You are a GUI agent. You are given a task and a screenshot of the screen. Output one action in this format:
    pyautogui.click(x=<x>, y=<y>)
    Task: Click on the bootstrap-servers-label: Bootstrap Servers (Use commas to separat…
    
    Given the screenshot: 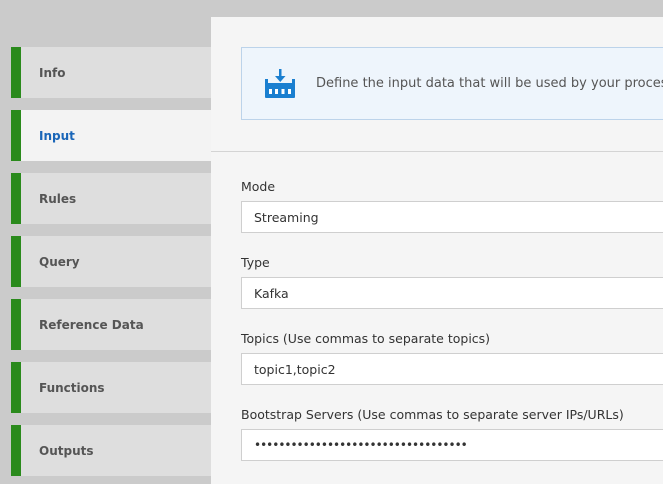 What is the action you would take?
    pyautogui.click(x=432, y=414)
    